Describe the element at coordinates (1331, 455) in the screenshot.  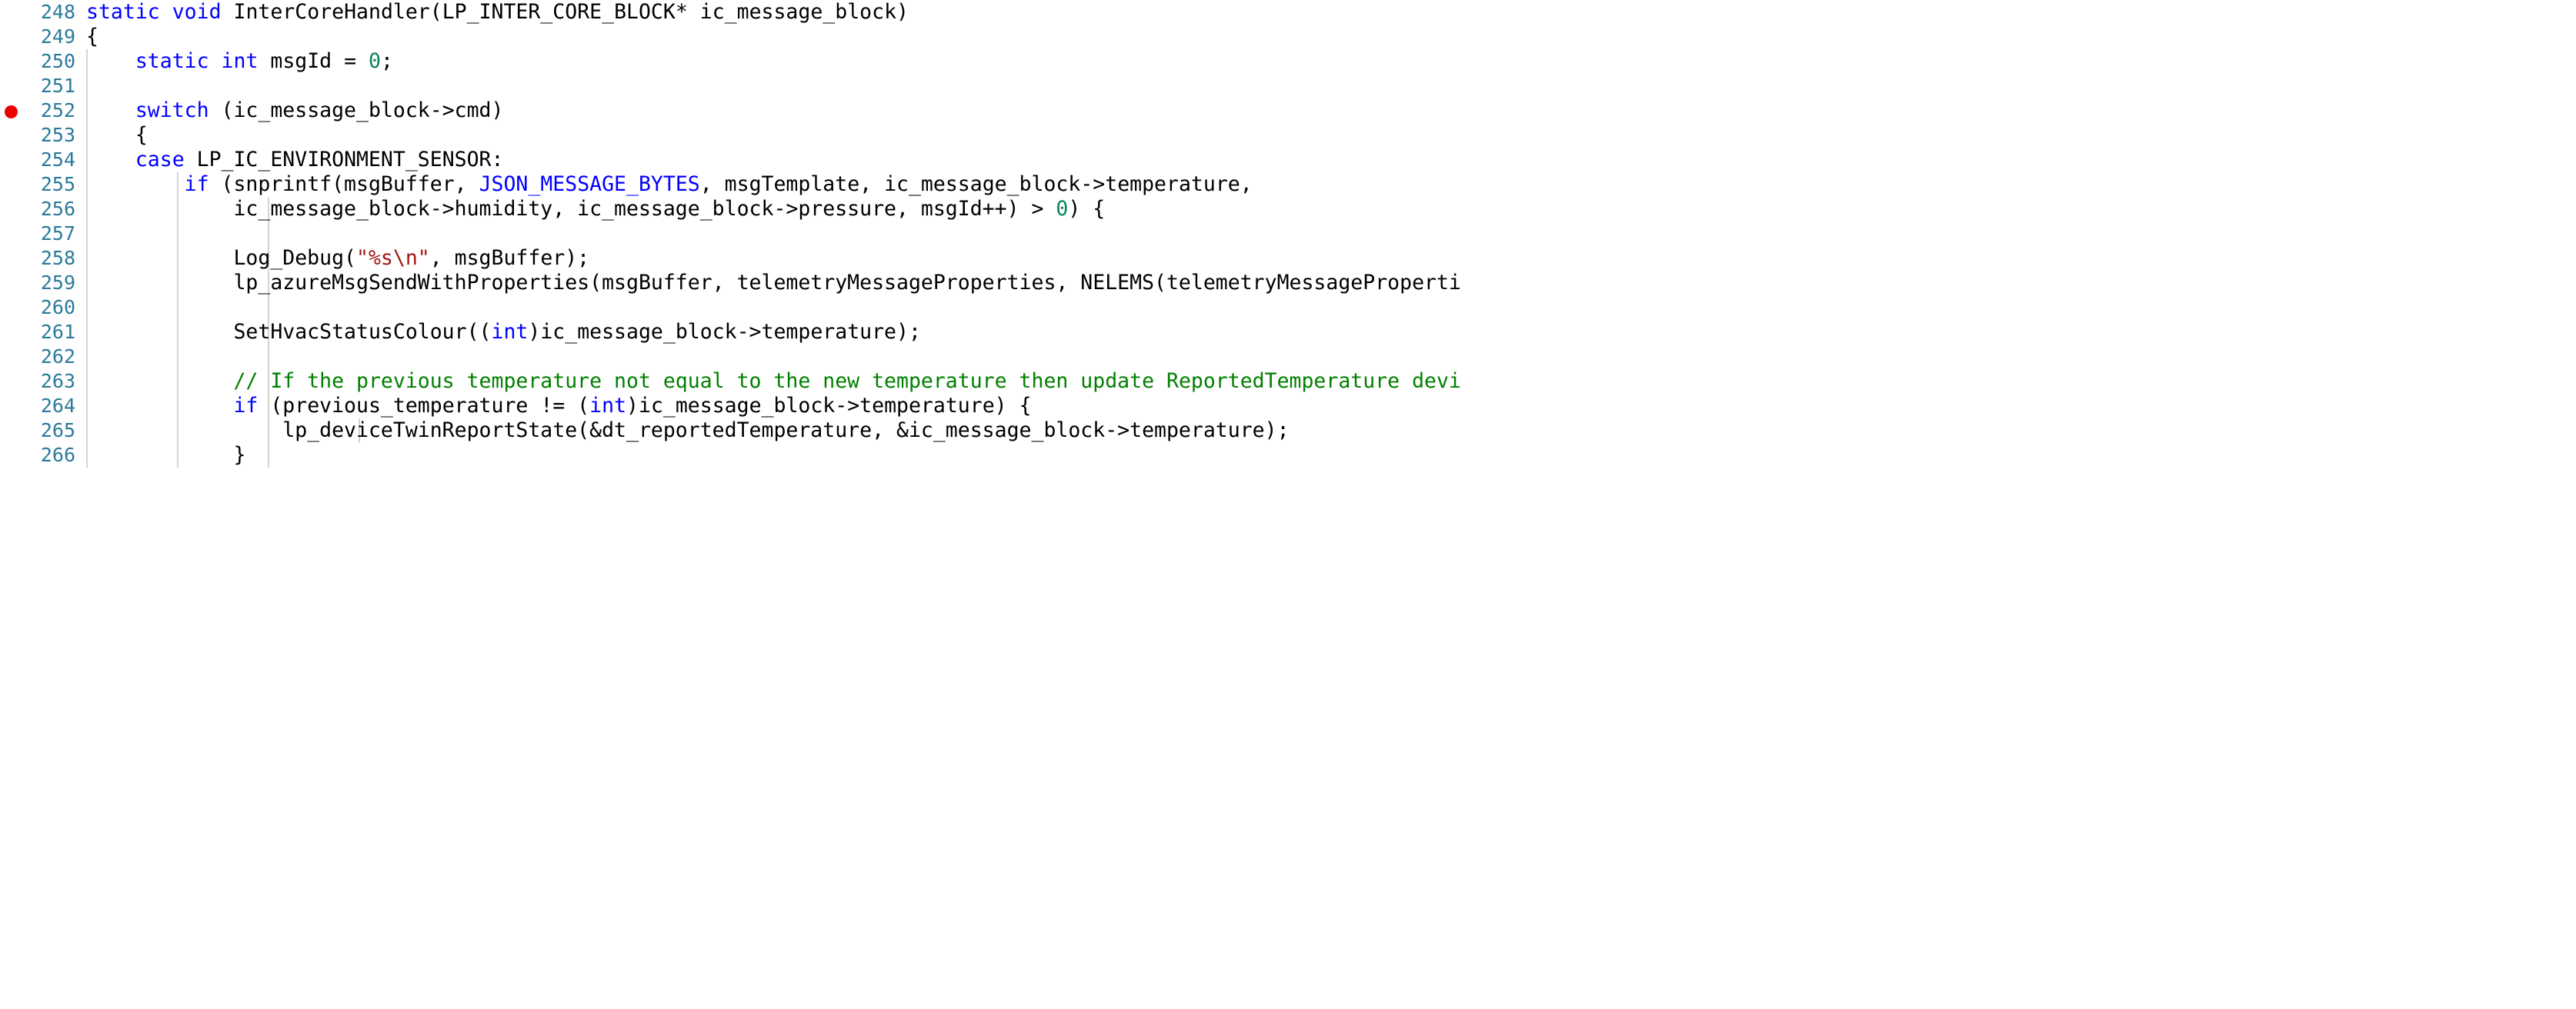
I see `code-line: }` at that location.